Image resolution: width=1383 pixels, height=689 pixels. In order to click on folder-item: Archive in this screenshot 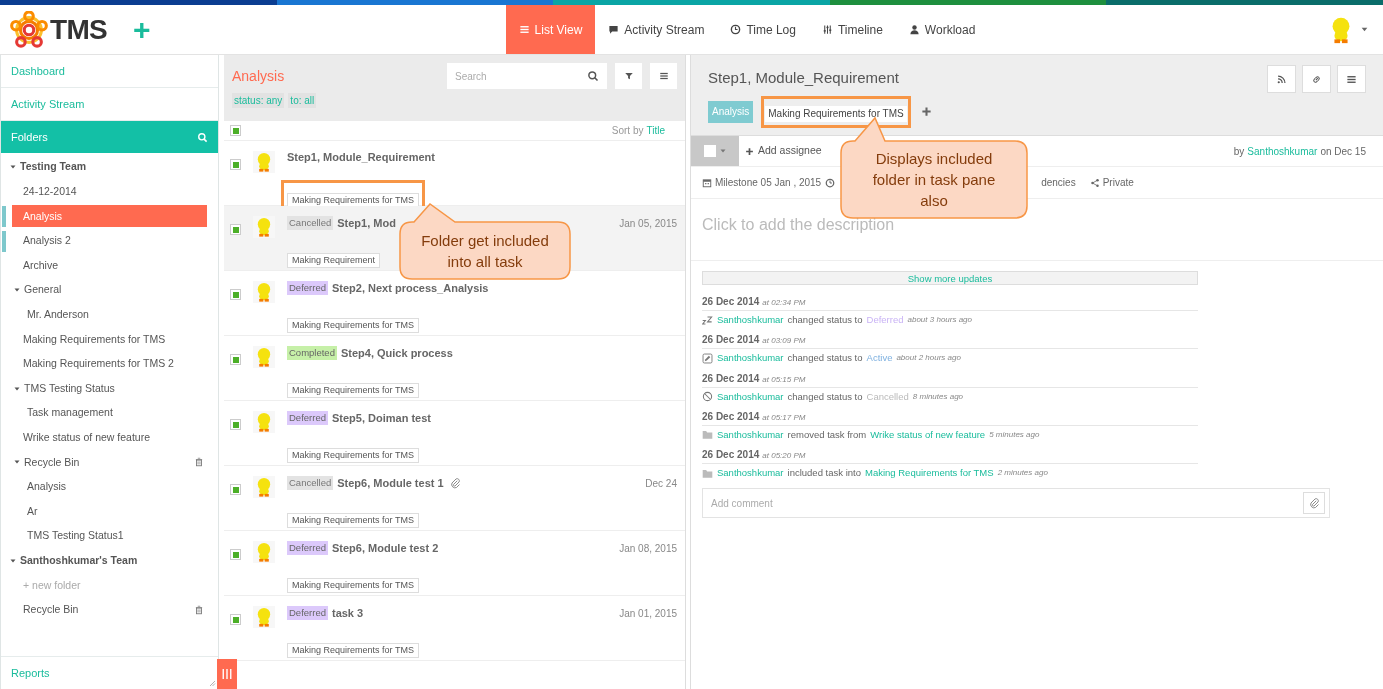, I will do `click(109, 265)`.